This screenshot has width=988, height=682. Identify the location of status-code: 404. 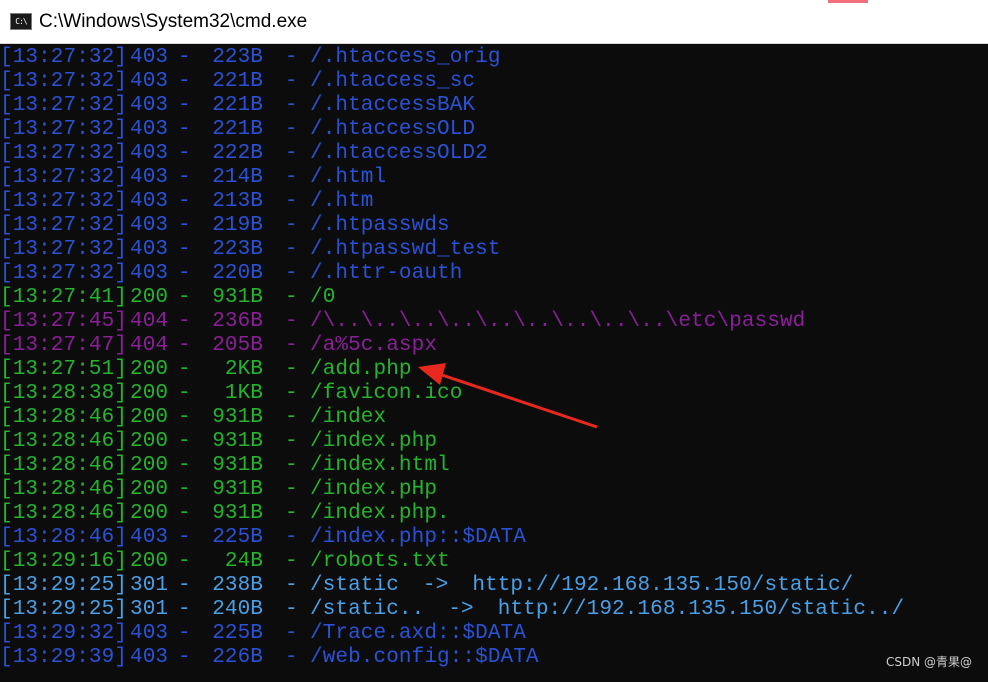
(149, 321).